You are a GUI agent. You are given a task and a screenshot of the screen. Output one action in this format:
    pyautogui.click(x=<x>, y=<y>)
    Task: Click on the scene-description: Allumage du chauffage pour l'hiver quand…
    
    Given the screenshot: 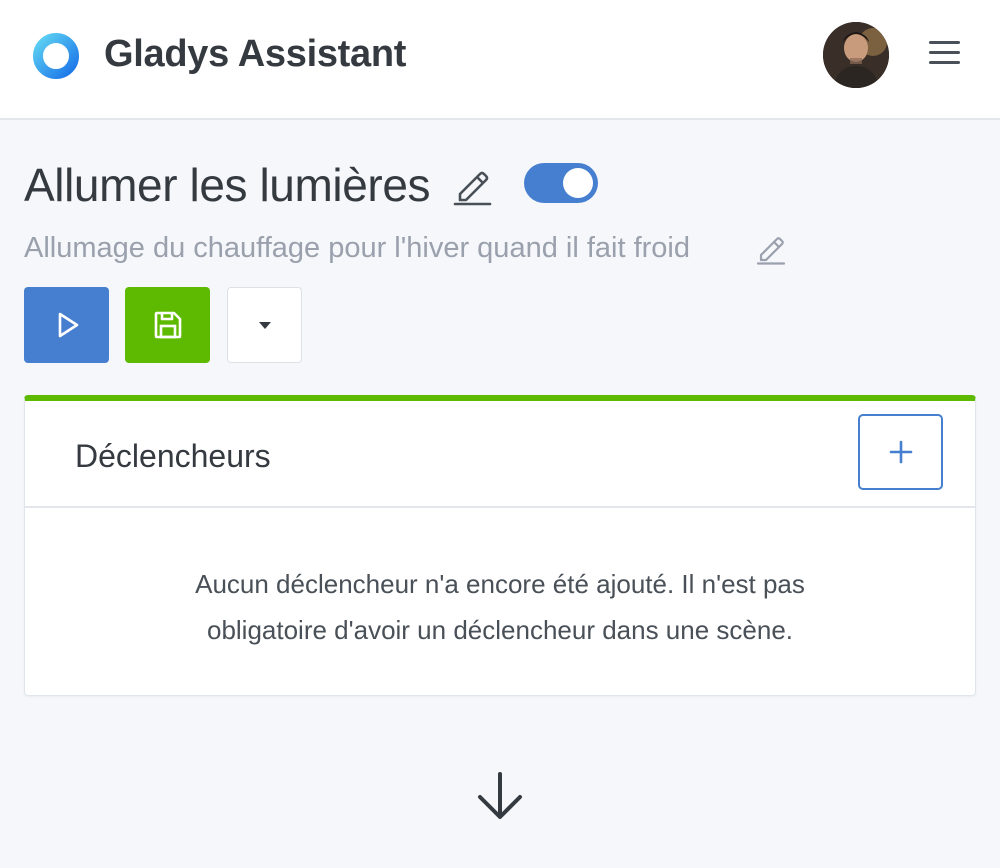 What is the action you would take?
    pyautogui.click(x=357, y=248)
    